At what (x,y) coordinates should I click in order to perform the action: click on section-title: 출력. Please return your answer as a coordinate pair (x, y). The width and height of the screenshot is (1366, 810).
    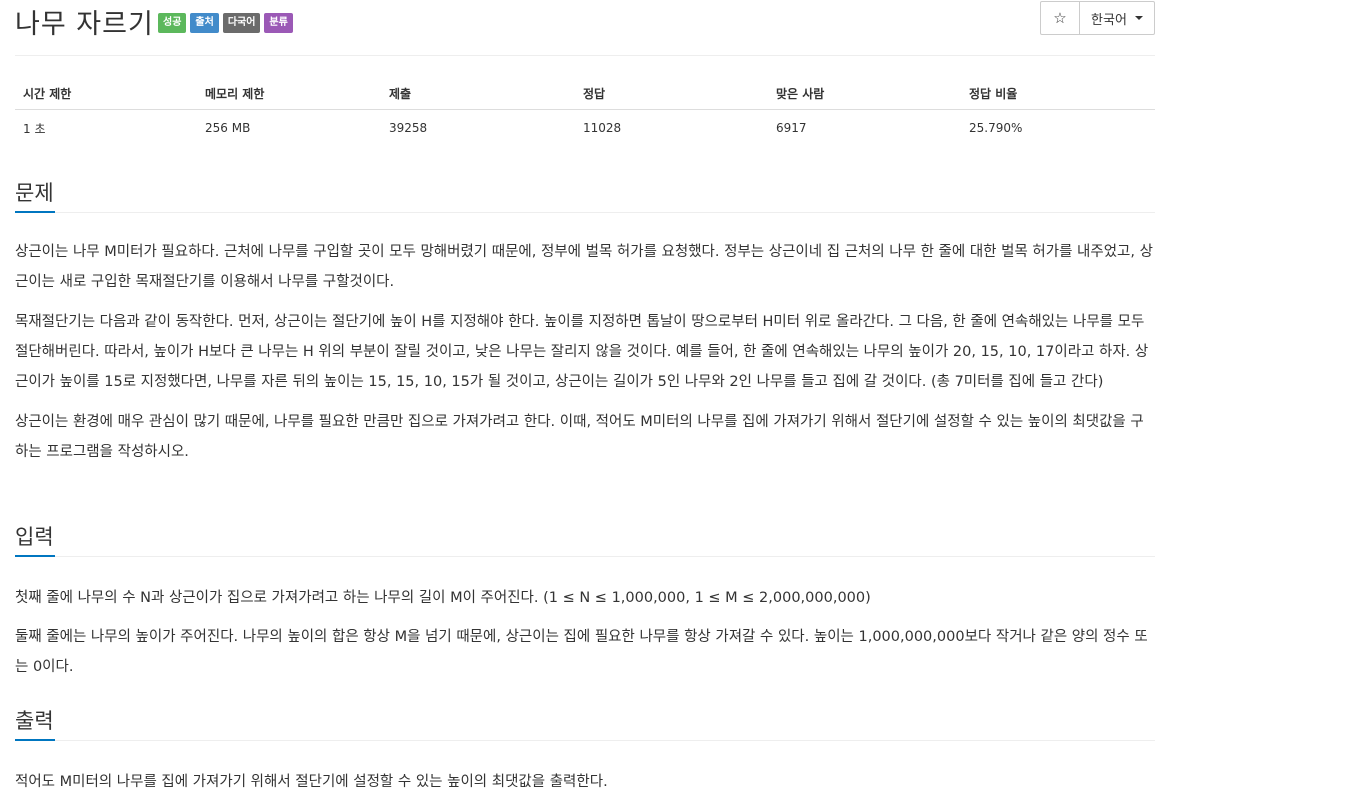
    Looking at the image, I should click on (34, 721).